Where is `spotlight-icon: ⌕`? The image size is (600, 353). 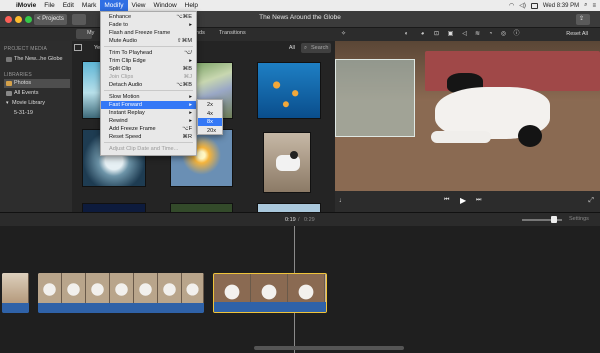
spotlight-icon: ⌕ is located at coordinates (585, 5).